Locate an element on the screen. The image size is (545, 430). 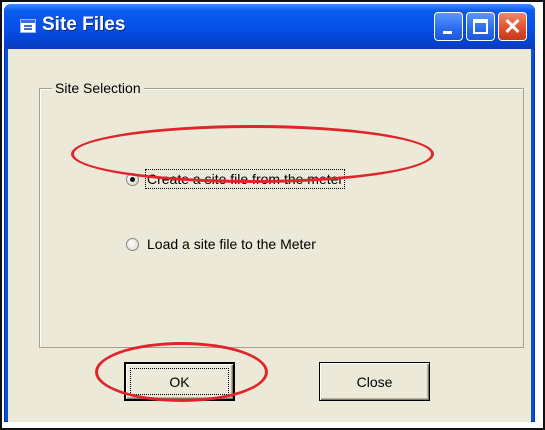
radio-button-unselected is located at coordinates (132, 244).